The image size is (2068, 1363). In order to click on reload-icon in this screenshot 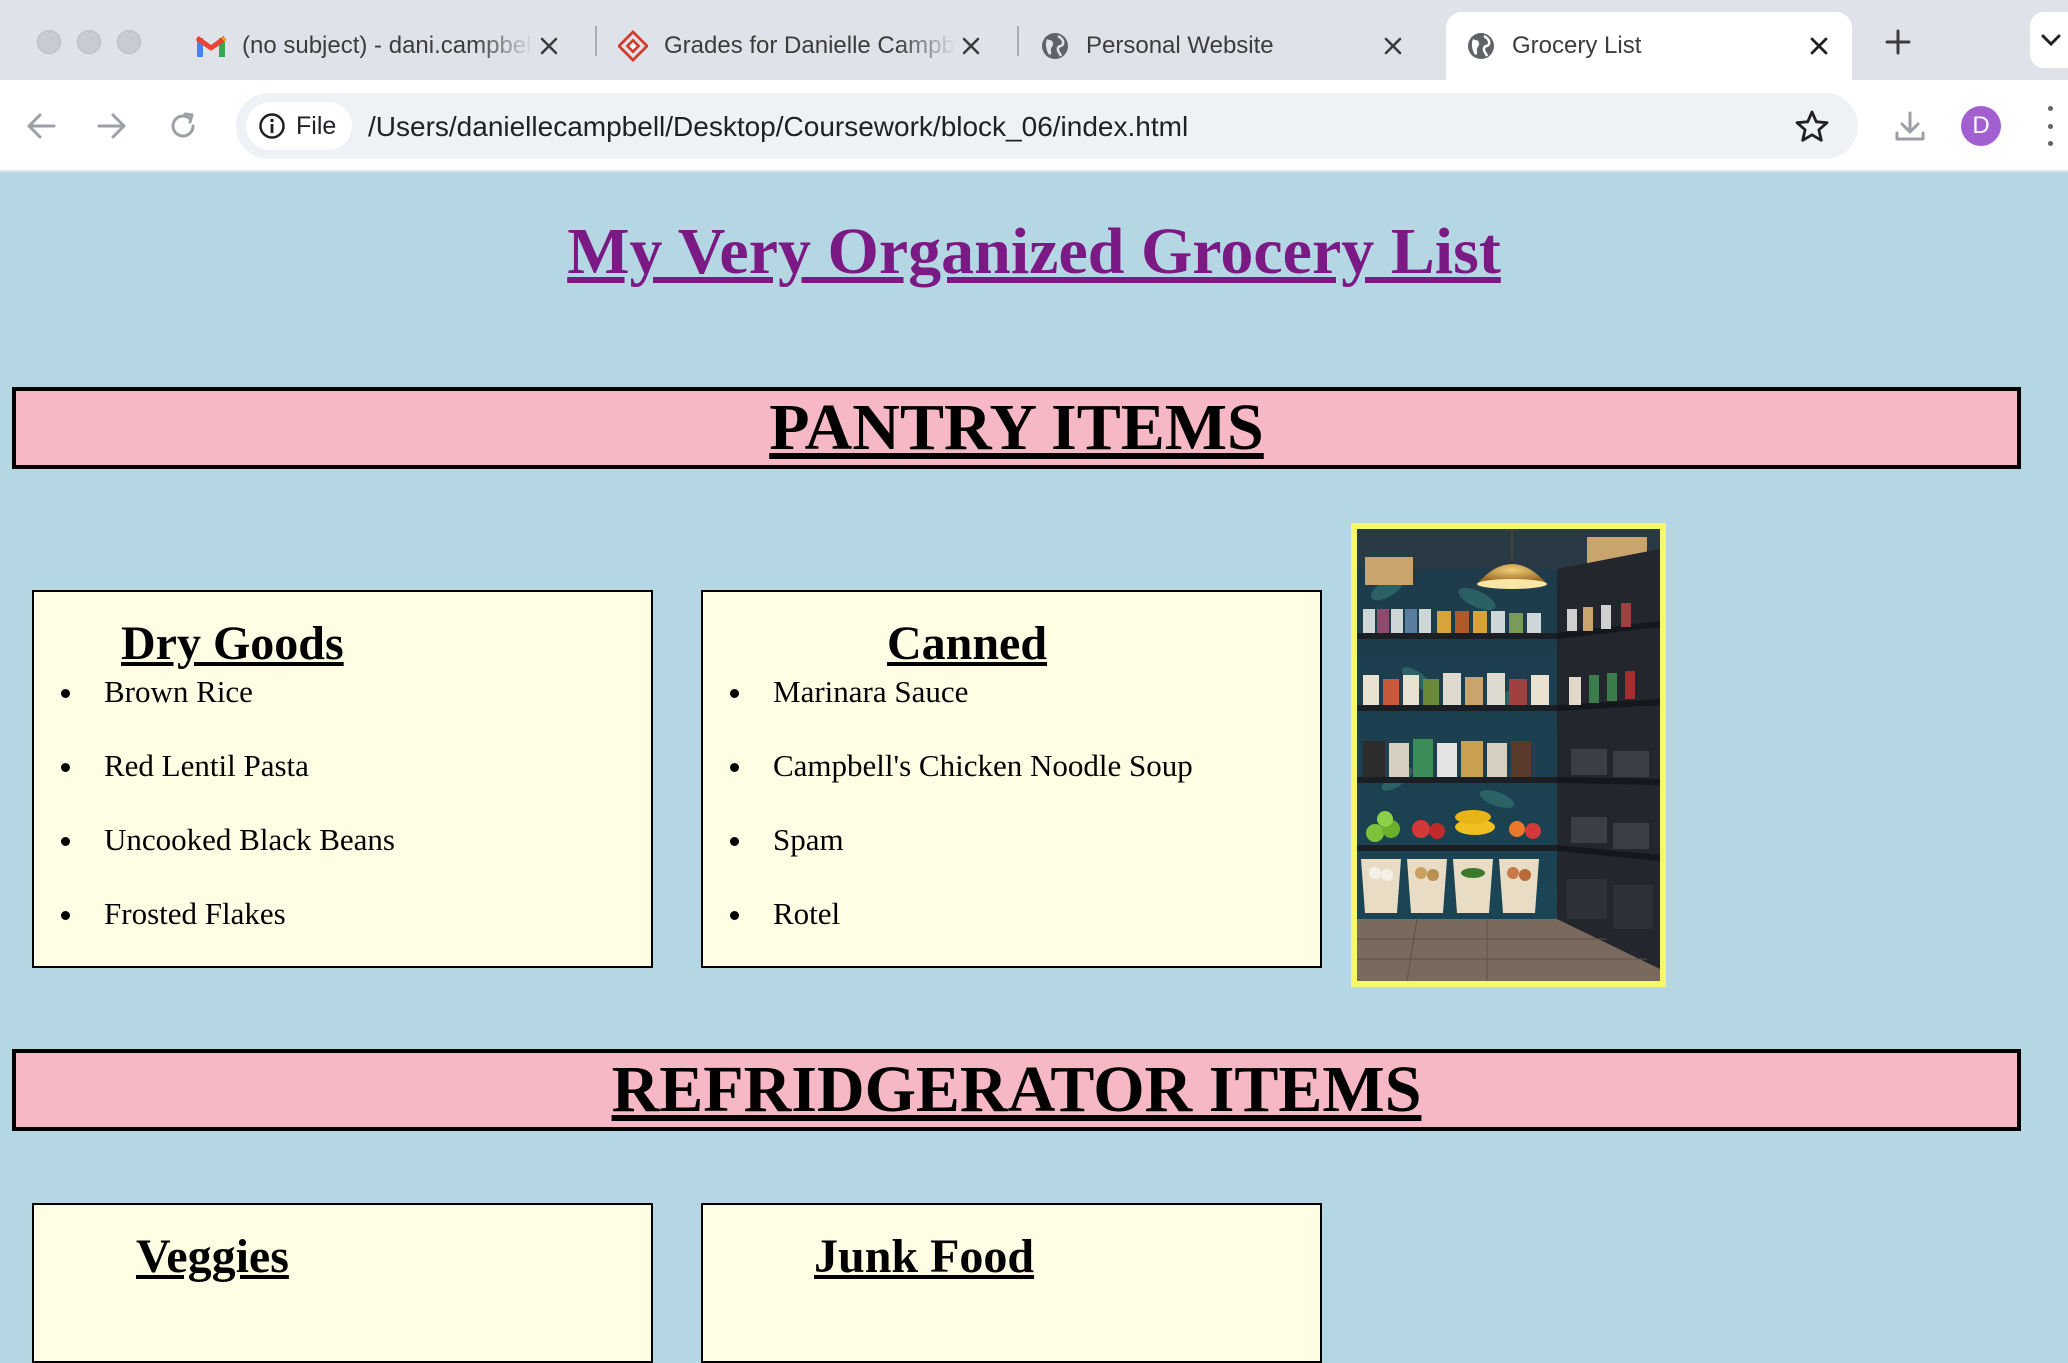, I will do `click(183, 125)`.